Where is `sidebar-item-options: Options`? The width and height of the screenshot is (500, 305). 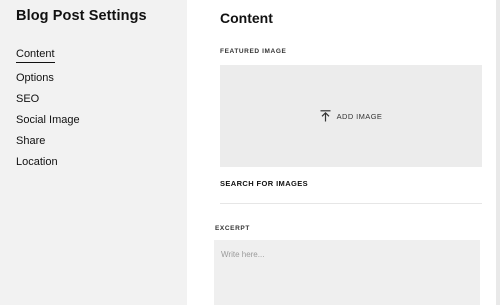
sidebar-item-options: Options is located at coordinates (35, 78).